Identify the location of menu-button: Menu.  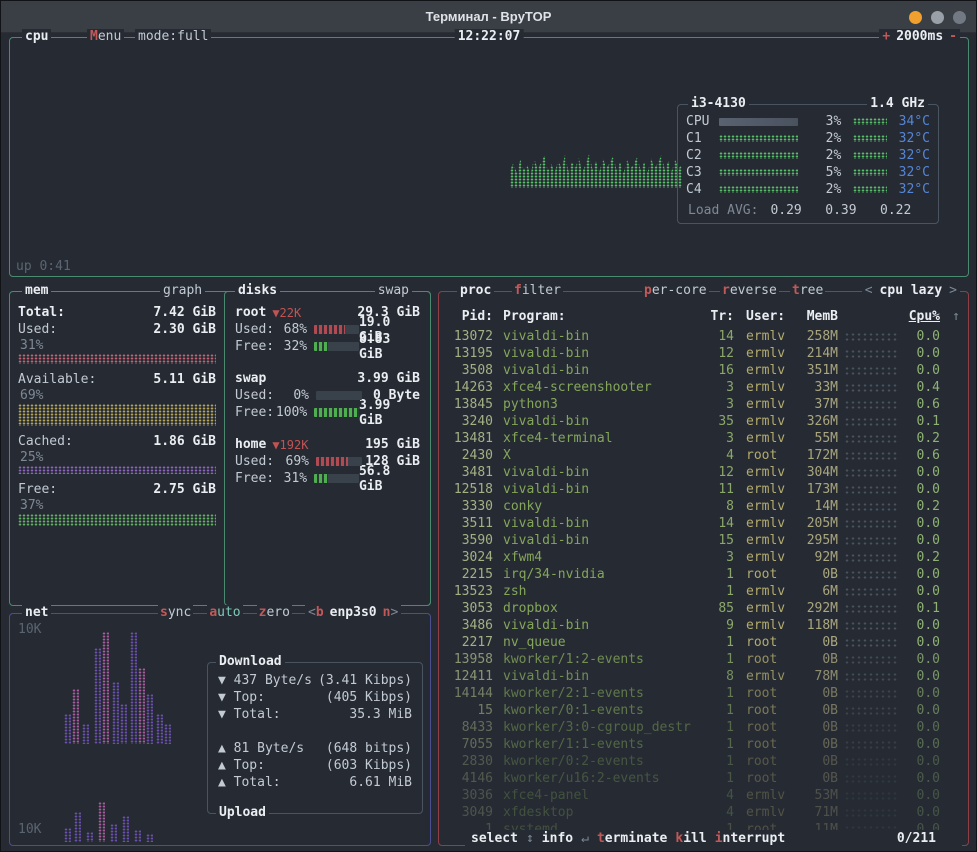
(106, 37).